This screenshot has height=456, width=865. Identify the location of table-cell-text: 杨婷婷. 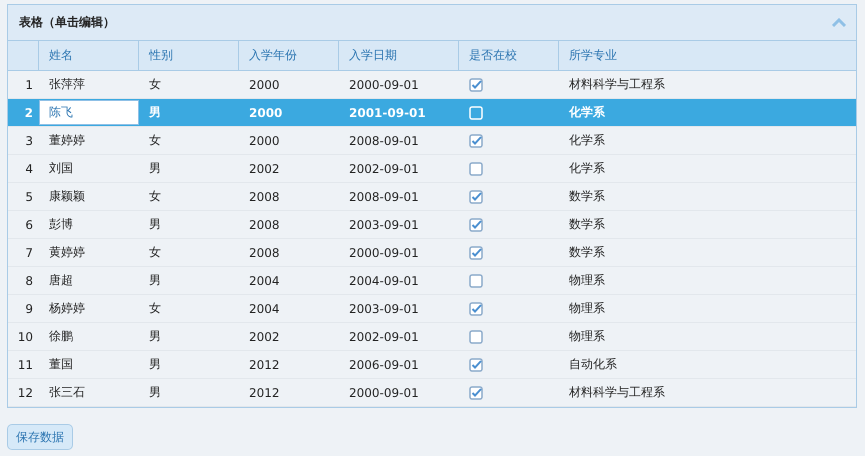
(67, 308).